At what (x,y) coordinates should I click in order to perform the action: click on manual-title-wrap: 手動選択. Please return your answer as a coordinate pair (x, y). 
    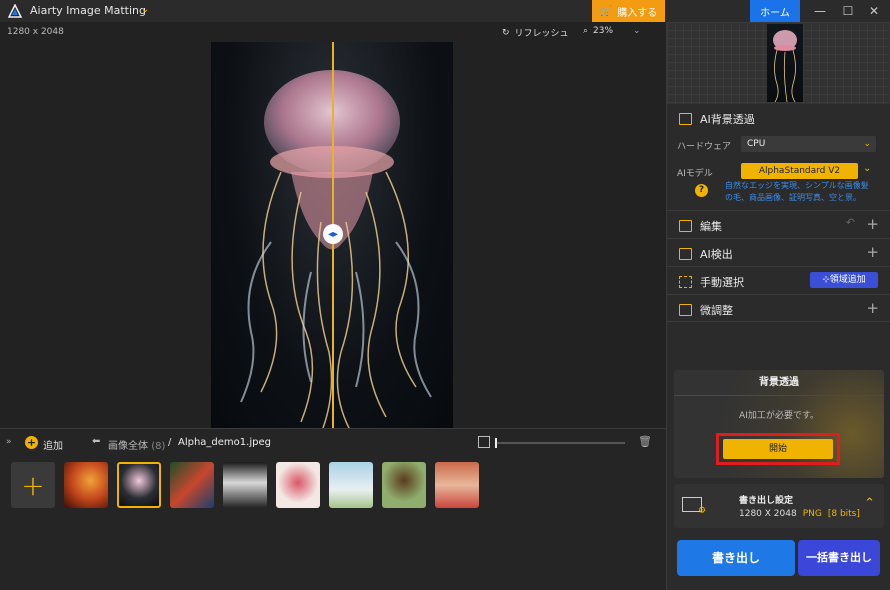
    Looking at the image, I should click on (711, 282).